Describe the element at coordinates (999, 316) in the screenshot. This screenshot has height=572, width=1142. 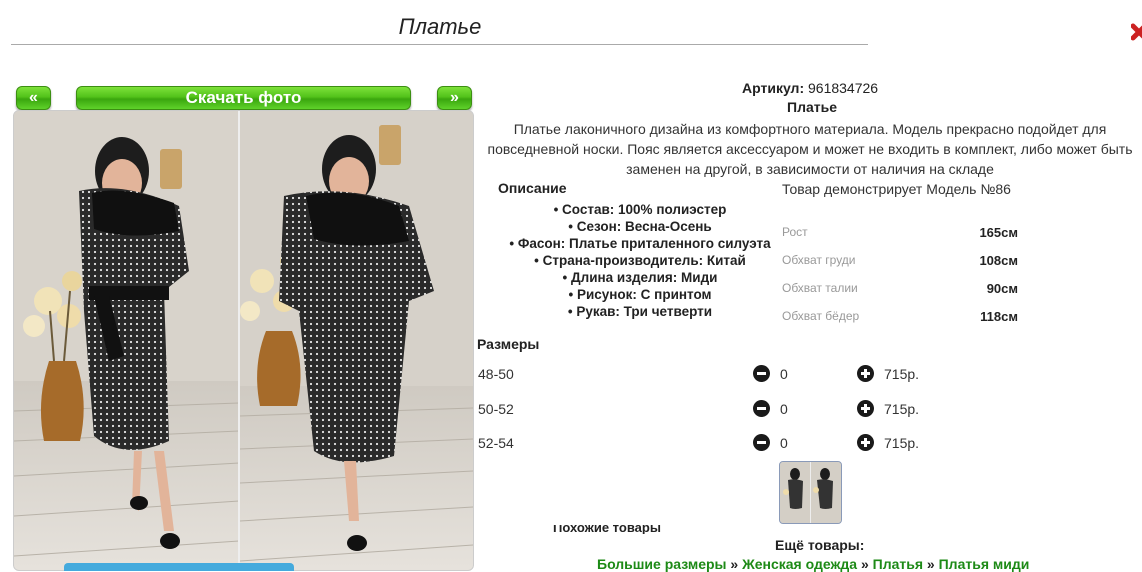
I see `measurement-value: 118см` at that location.